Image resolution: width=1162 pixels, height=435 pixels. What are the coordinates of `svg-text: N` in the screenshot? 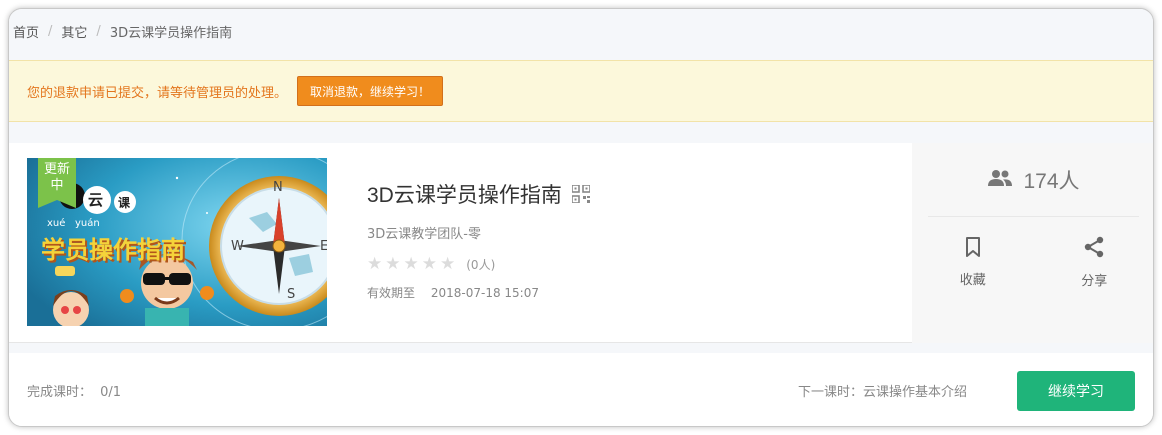 It's located at (278, 187).